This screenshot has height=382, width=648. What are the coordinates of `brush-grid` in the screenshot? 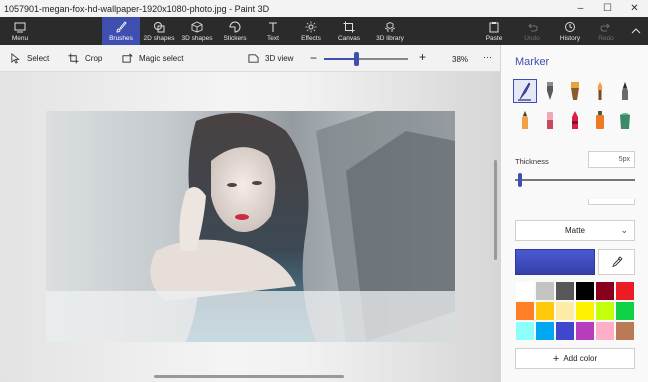 It's located at (576, 105).